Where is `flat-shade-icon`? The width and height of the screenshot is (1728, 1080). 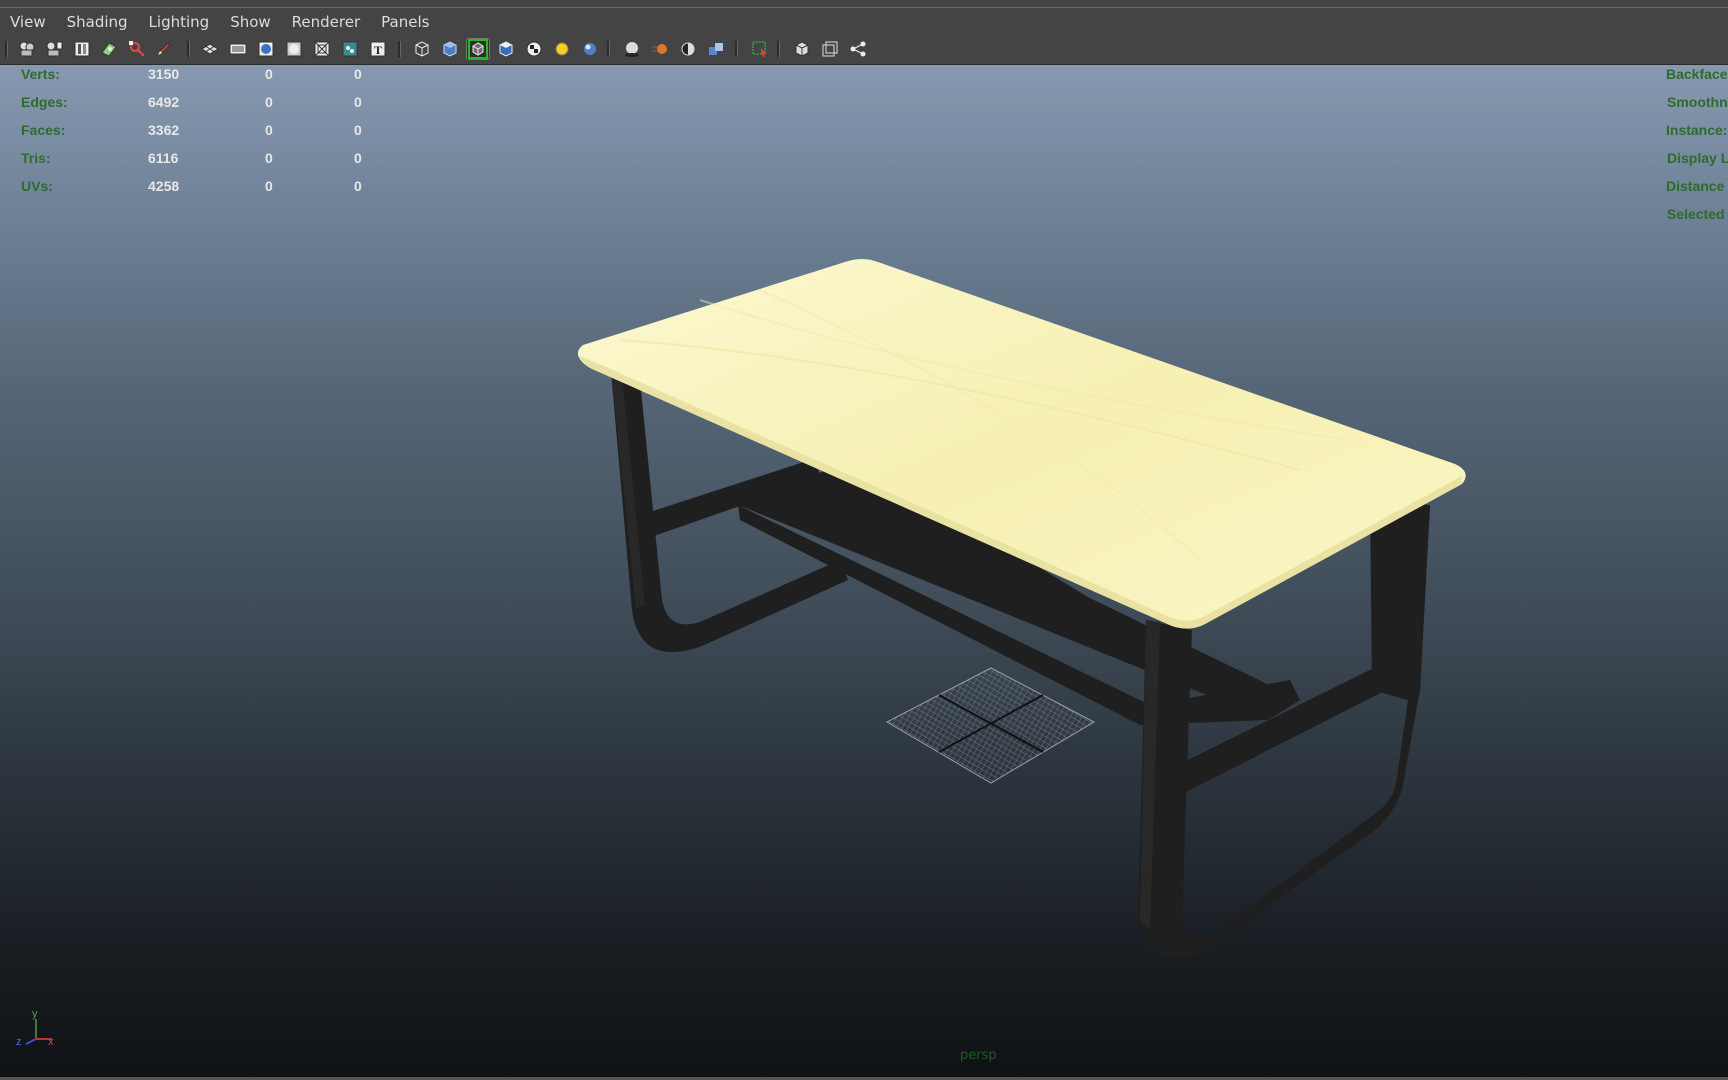
flat-shade-icon is located at coordinates (506, 49).